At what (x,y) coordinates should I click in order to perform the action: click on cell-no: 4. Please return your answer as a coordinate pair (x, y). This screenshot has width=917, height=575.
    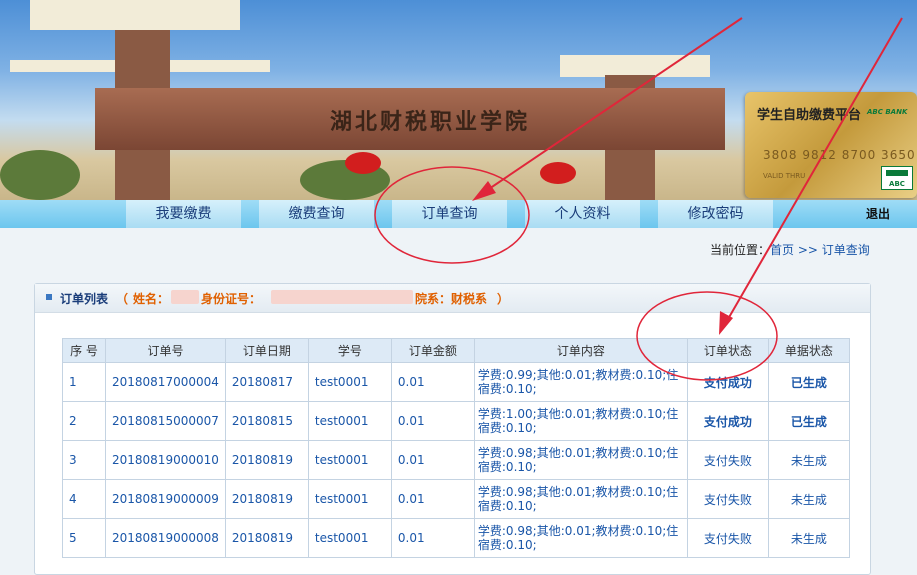
    Looking at the image, I should click on (84, 499).